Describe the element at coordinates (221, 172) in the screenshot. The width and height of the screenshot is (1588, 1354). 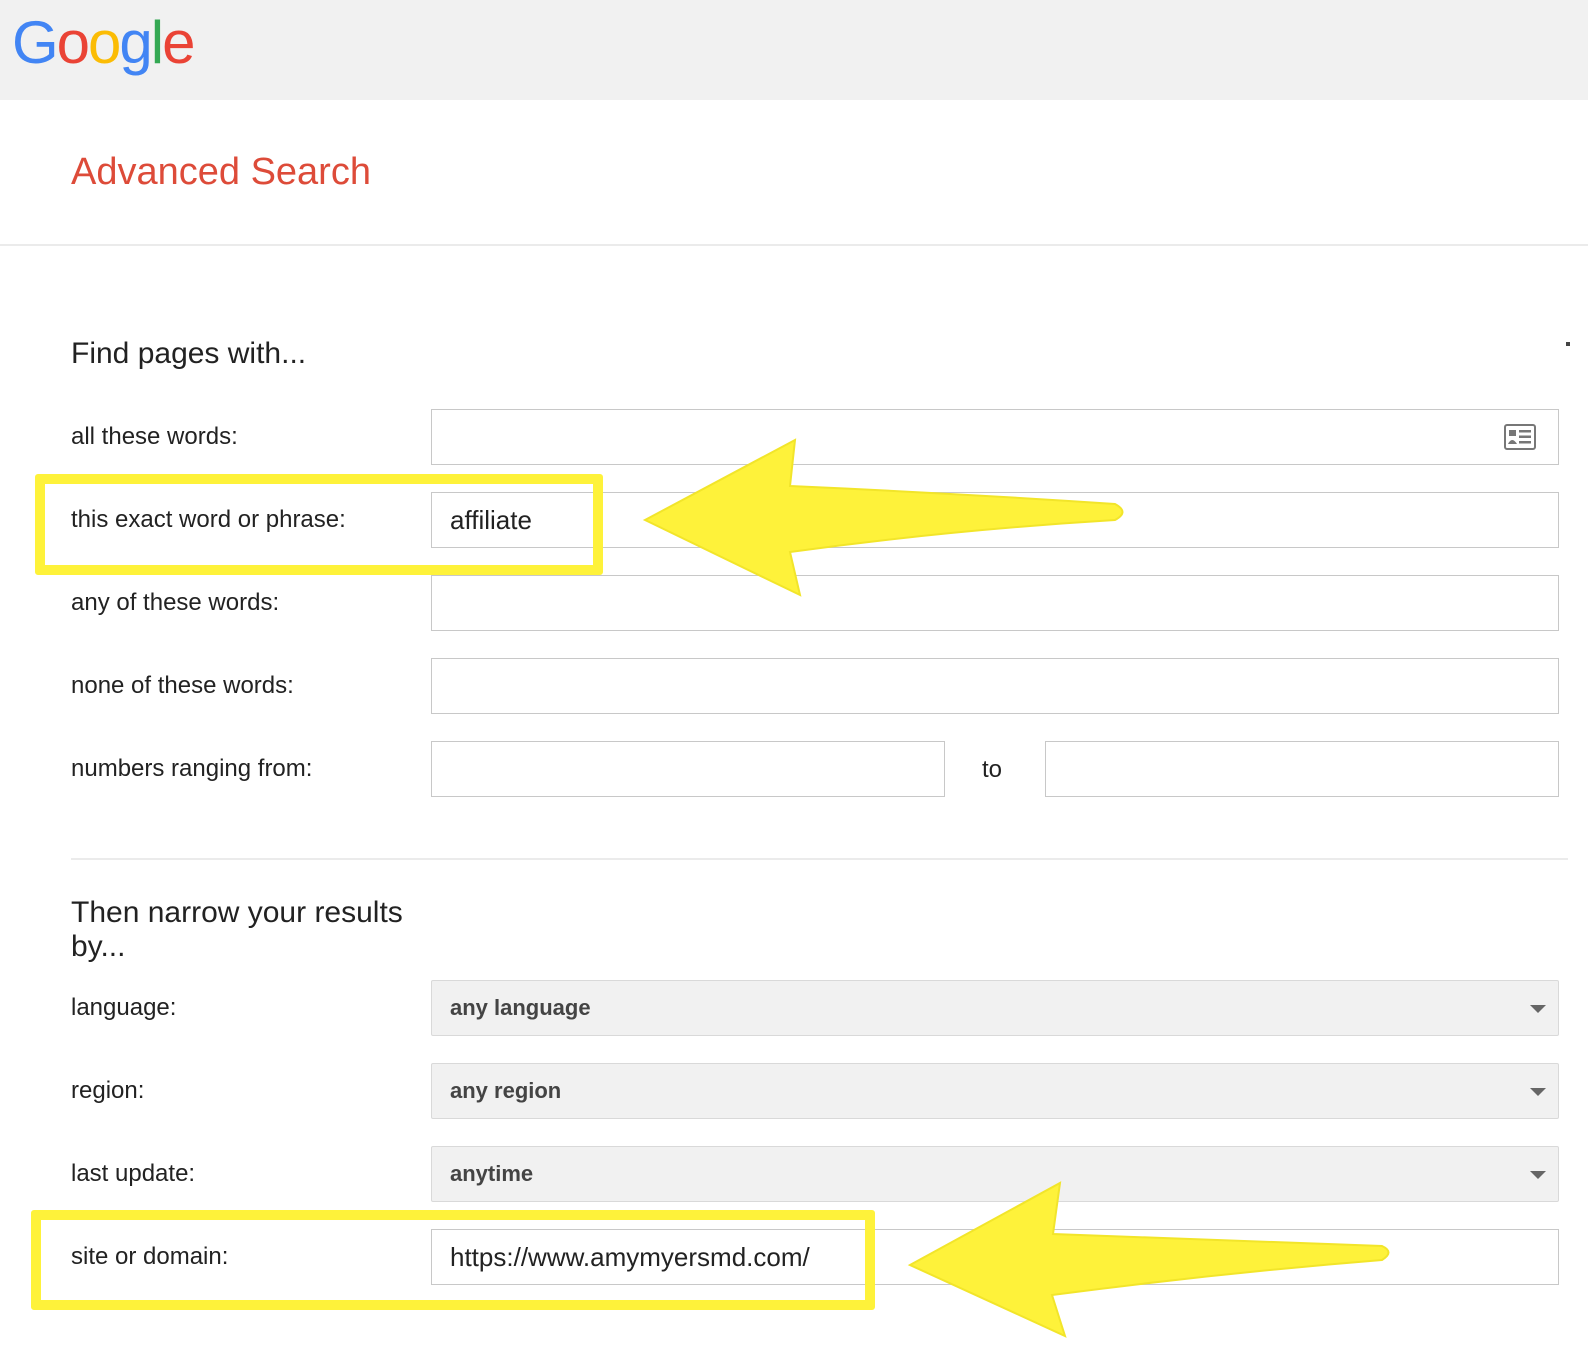
I see `page-title: Advanced Search` at that location.